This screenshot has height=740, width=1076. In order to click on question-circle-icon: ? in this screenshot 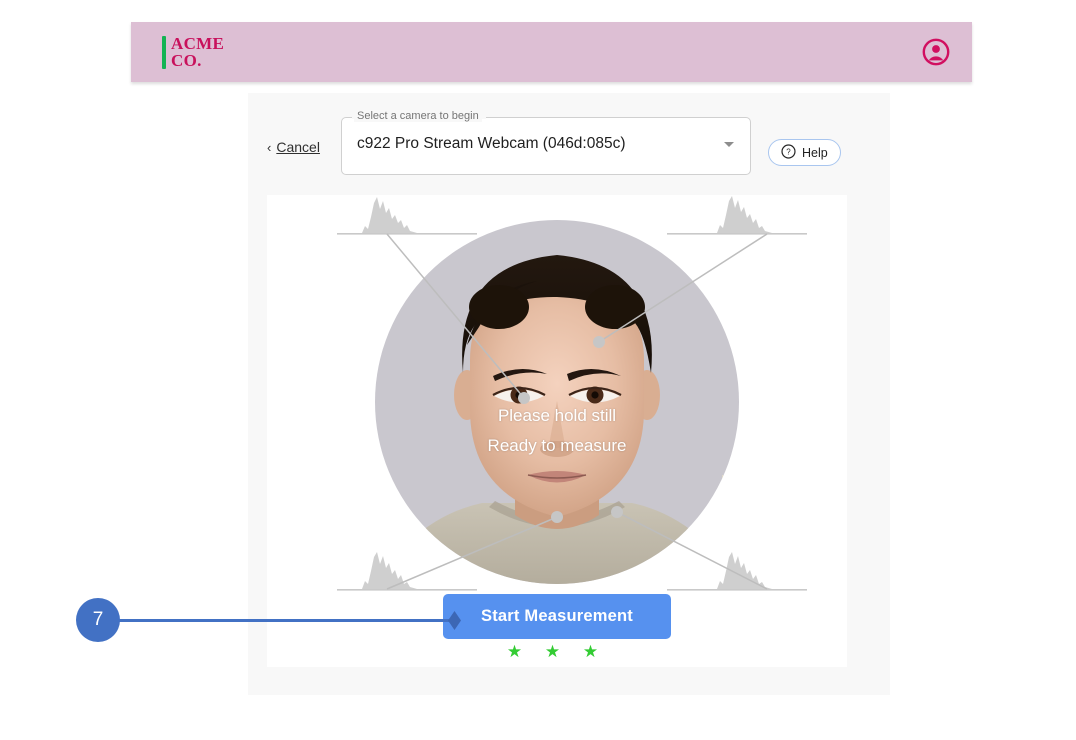, I will do `click(788, 152)`.